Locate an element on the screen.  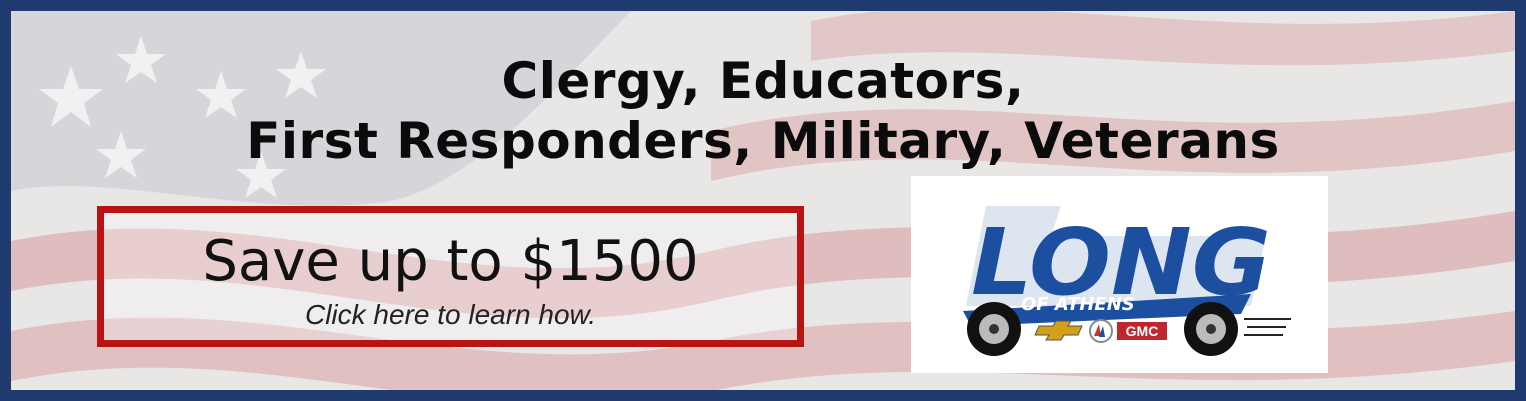
long-of-athens-logo: LONG OF ATHENS GMC is located at coordinates (1127, 281).